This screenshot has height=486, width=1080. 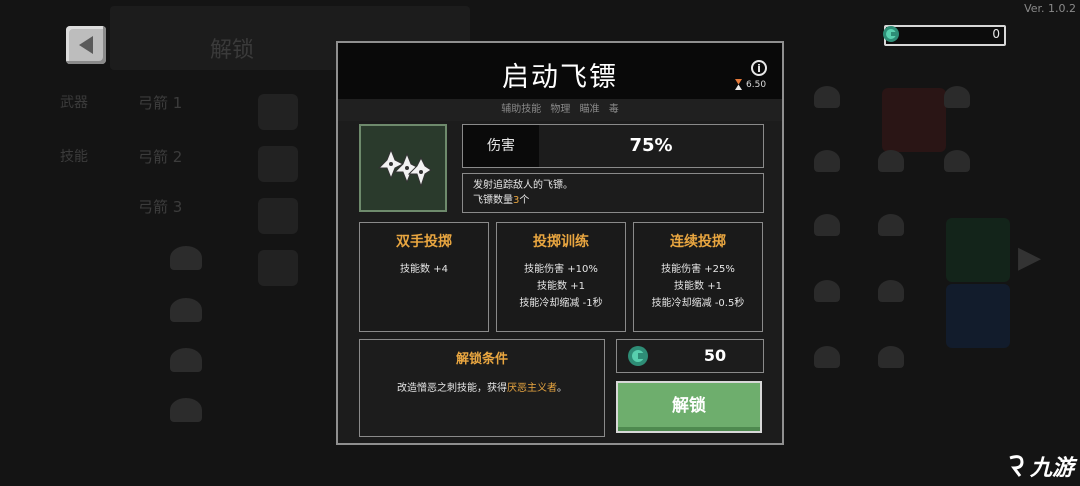 I want to click on upgrade-title: 连续投掷, so click(x=698, y=242).